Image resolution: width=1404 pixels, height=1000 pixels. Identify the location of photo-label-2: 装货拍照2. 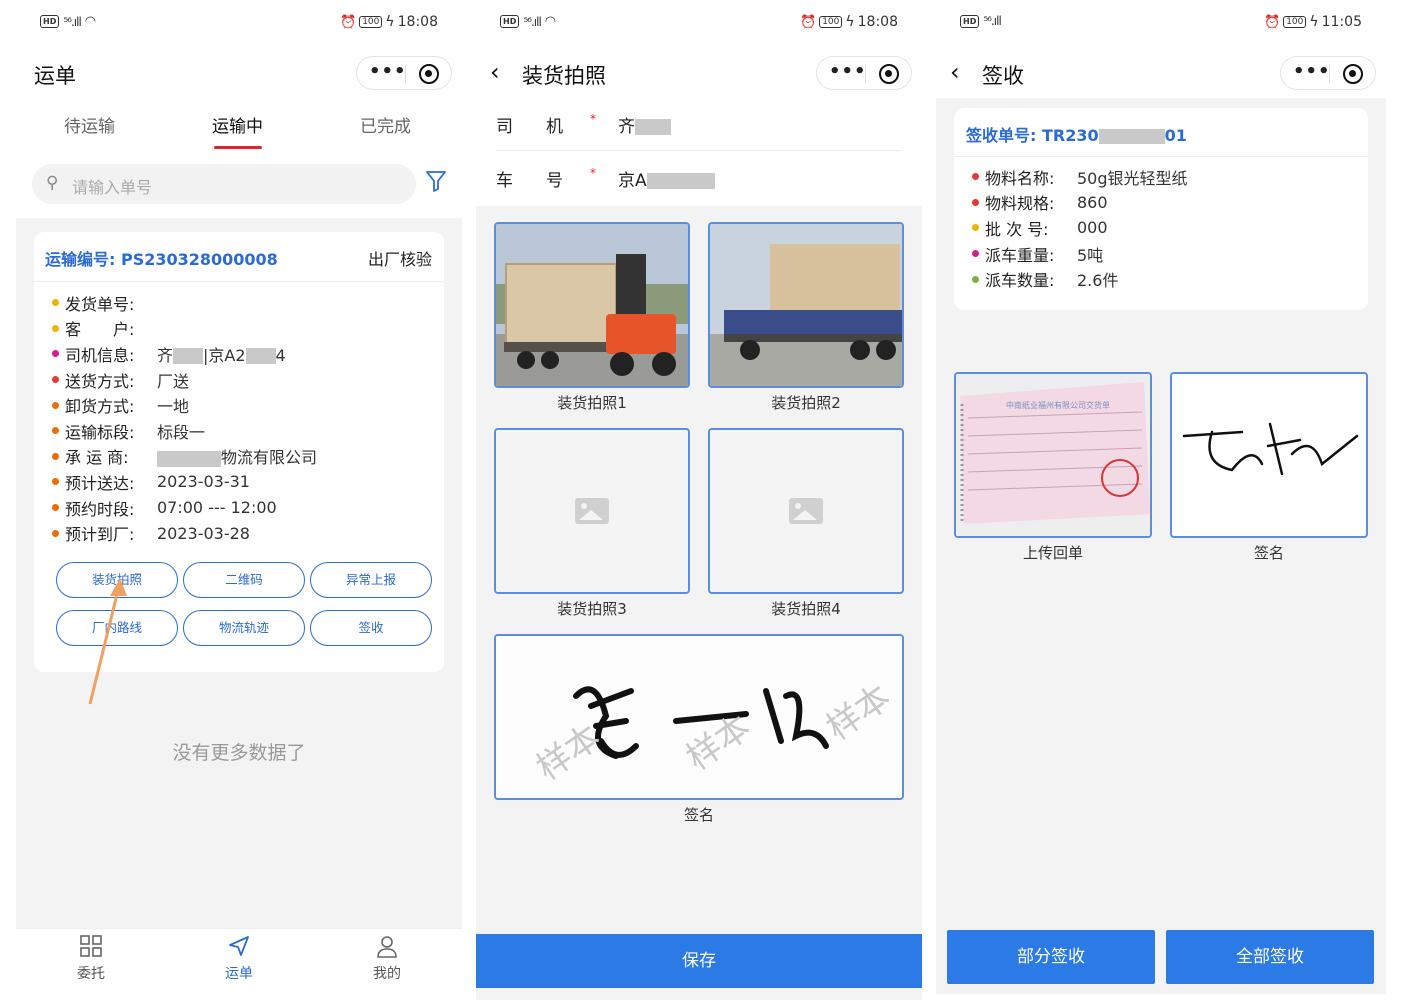
(806, 403).